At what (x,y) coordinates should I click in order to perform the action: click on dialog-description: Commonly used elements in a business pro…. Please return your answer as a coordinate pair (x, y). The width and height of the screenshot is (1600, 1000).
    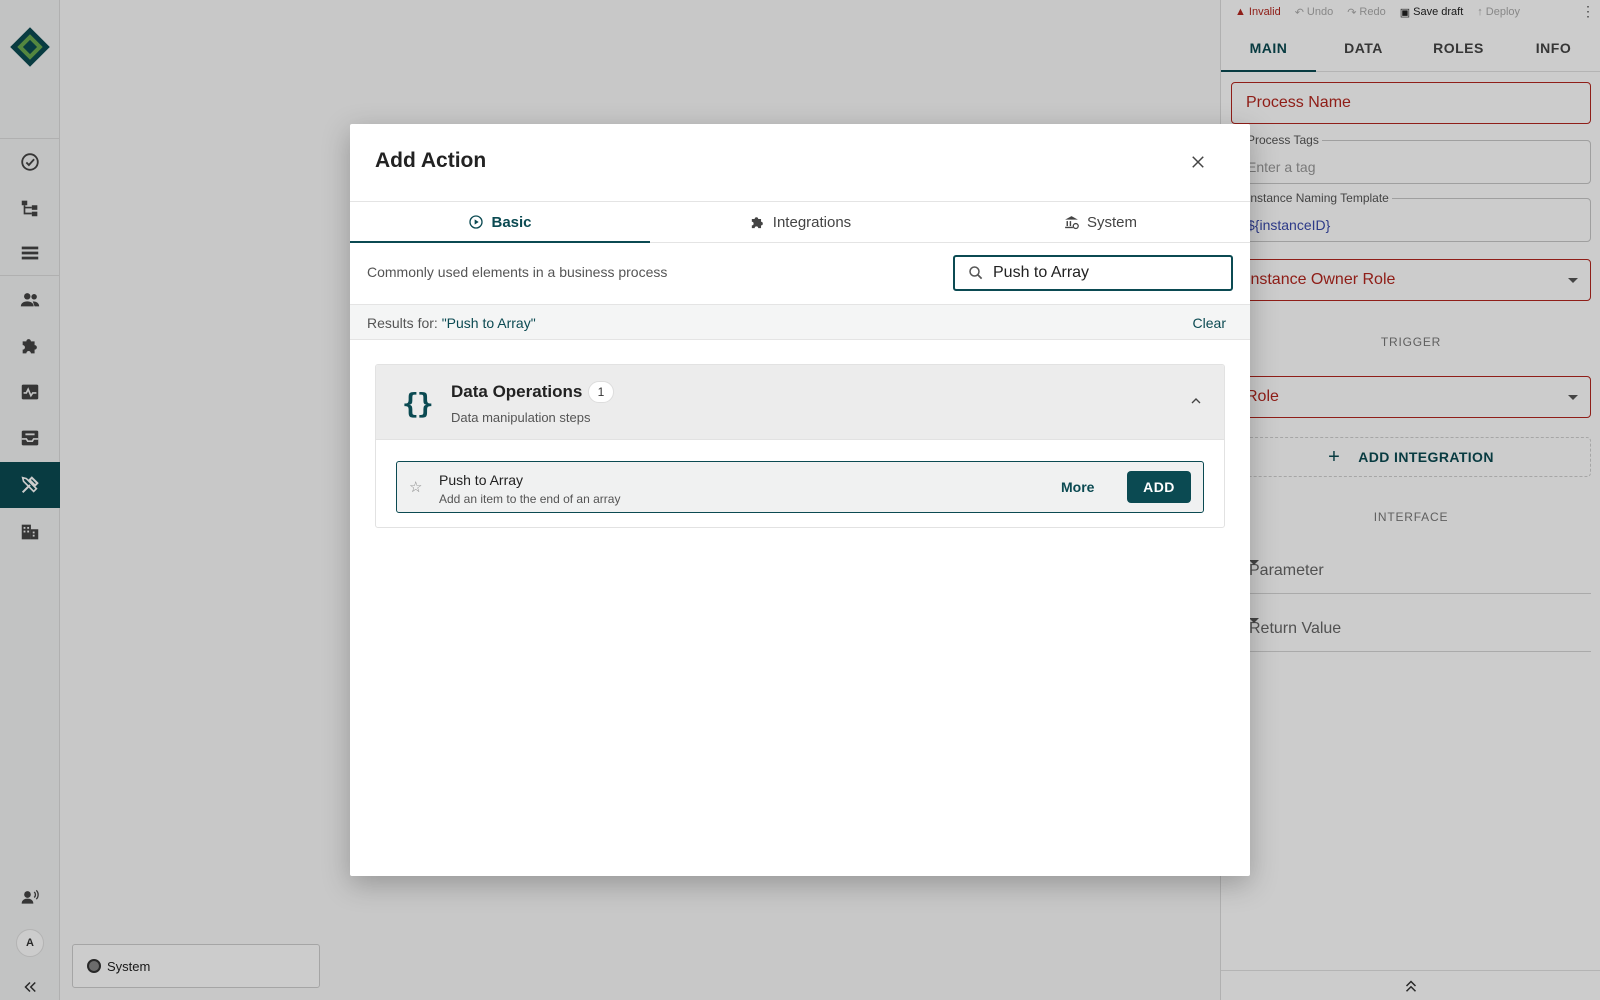
    Looking at the image, I should click on (517, 272).